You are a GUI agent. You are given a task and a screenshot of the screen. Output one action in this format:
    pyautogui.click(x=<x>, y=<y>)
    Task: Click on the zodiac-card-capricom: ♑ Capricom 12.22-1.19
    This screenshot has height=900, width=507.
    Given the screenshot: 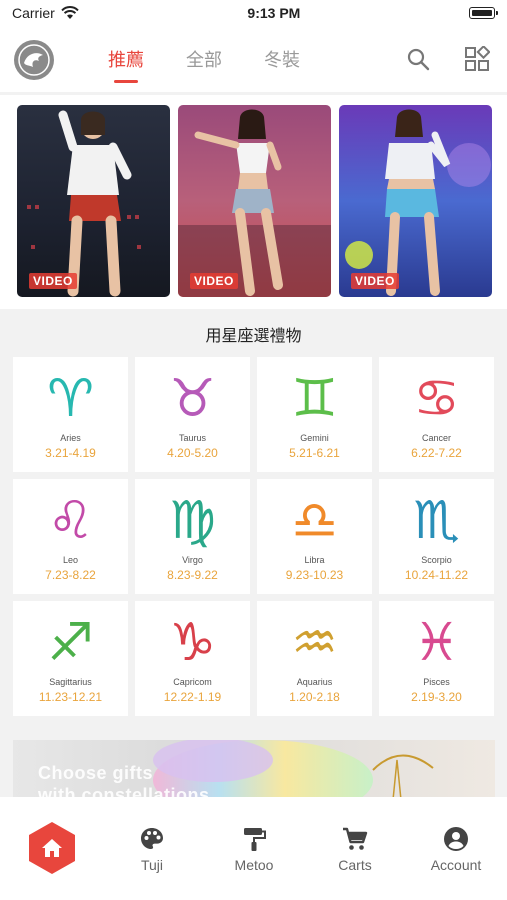 What is the action you would take?
    pyautogui.click(x=192, y=658)
    